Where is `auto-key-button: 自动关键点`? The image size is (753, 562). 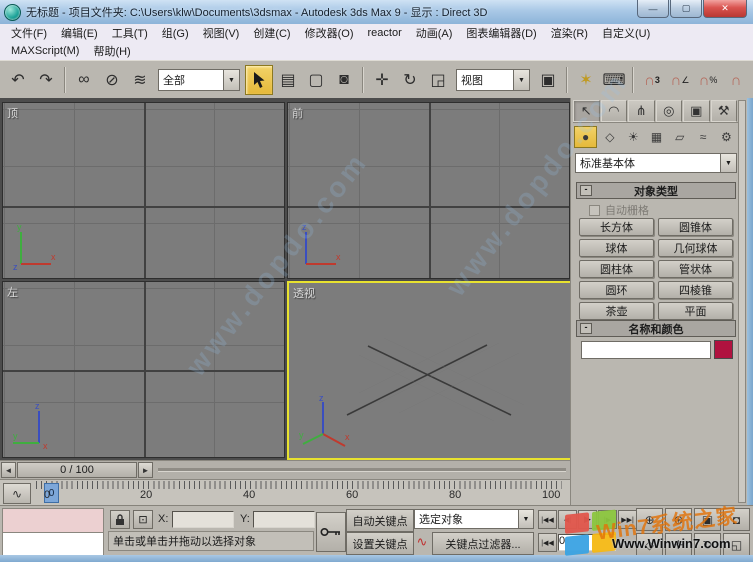 auto-key-button: 自动关键点 is located at coordinates (380, 520).